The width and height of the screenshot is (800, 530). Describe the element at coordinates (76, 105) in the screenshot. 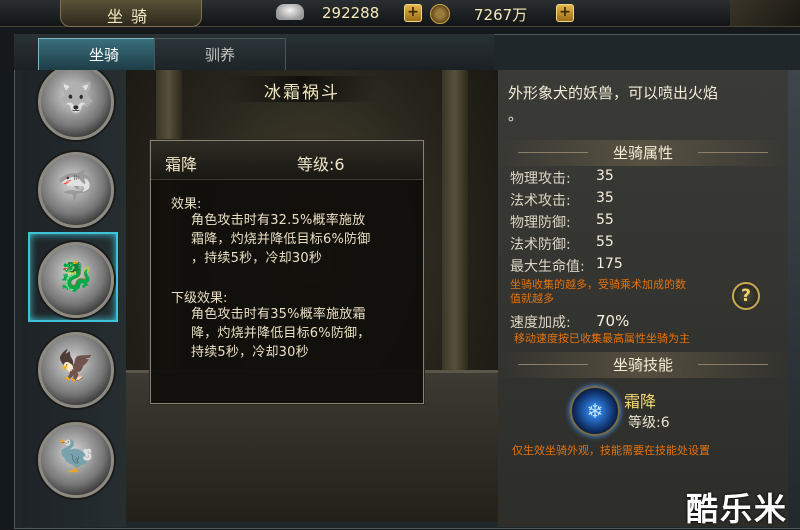

I see `white-wolf-mount-icon: 🐺` at that location.